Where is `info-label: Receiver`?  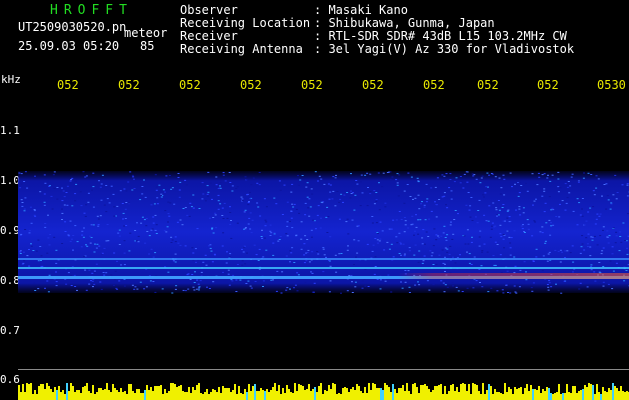 info-label: Receiver is located at coordinates (209, 36).